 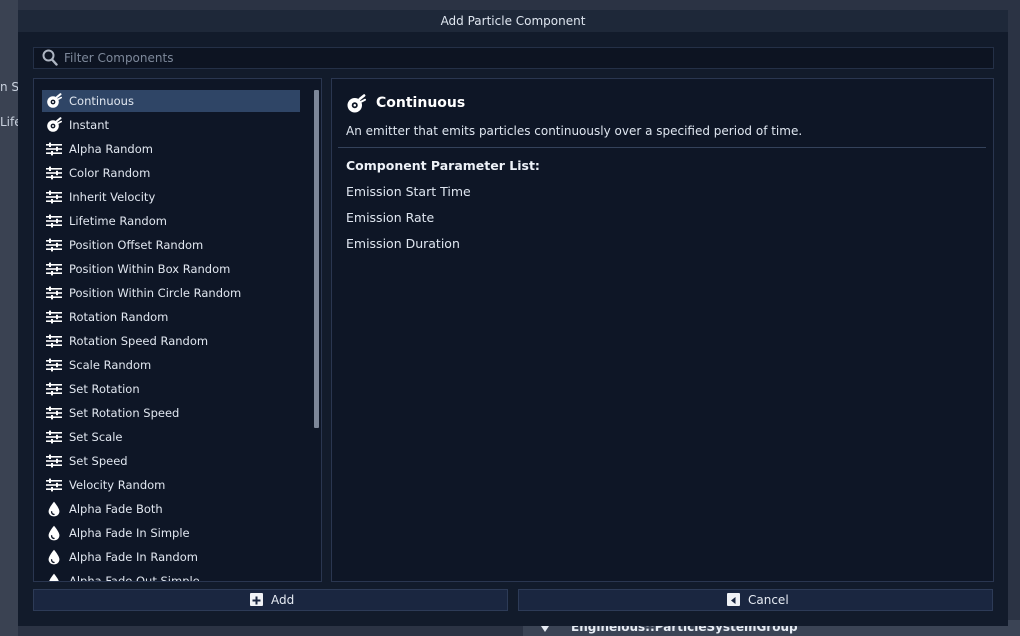 I want to click on back-arrow-icon, so click(x=733, y=599).